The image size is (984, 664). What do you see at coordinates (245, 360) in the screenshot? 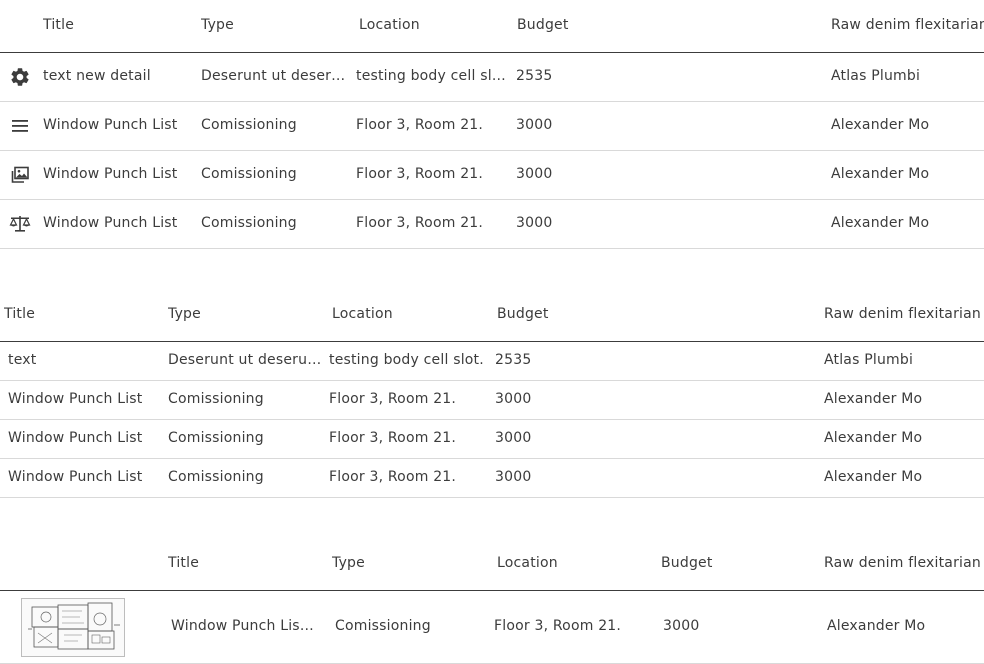
I see `cell-type: Deserunt ut deserunt deserunt` at bounding box center [245, 360].